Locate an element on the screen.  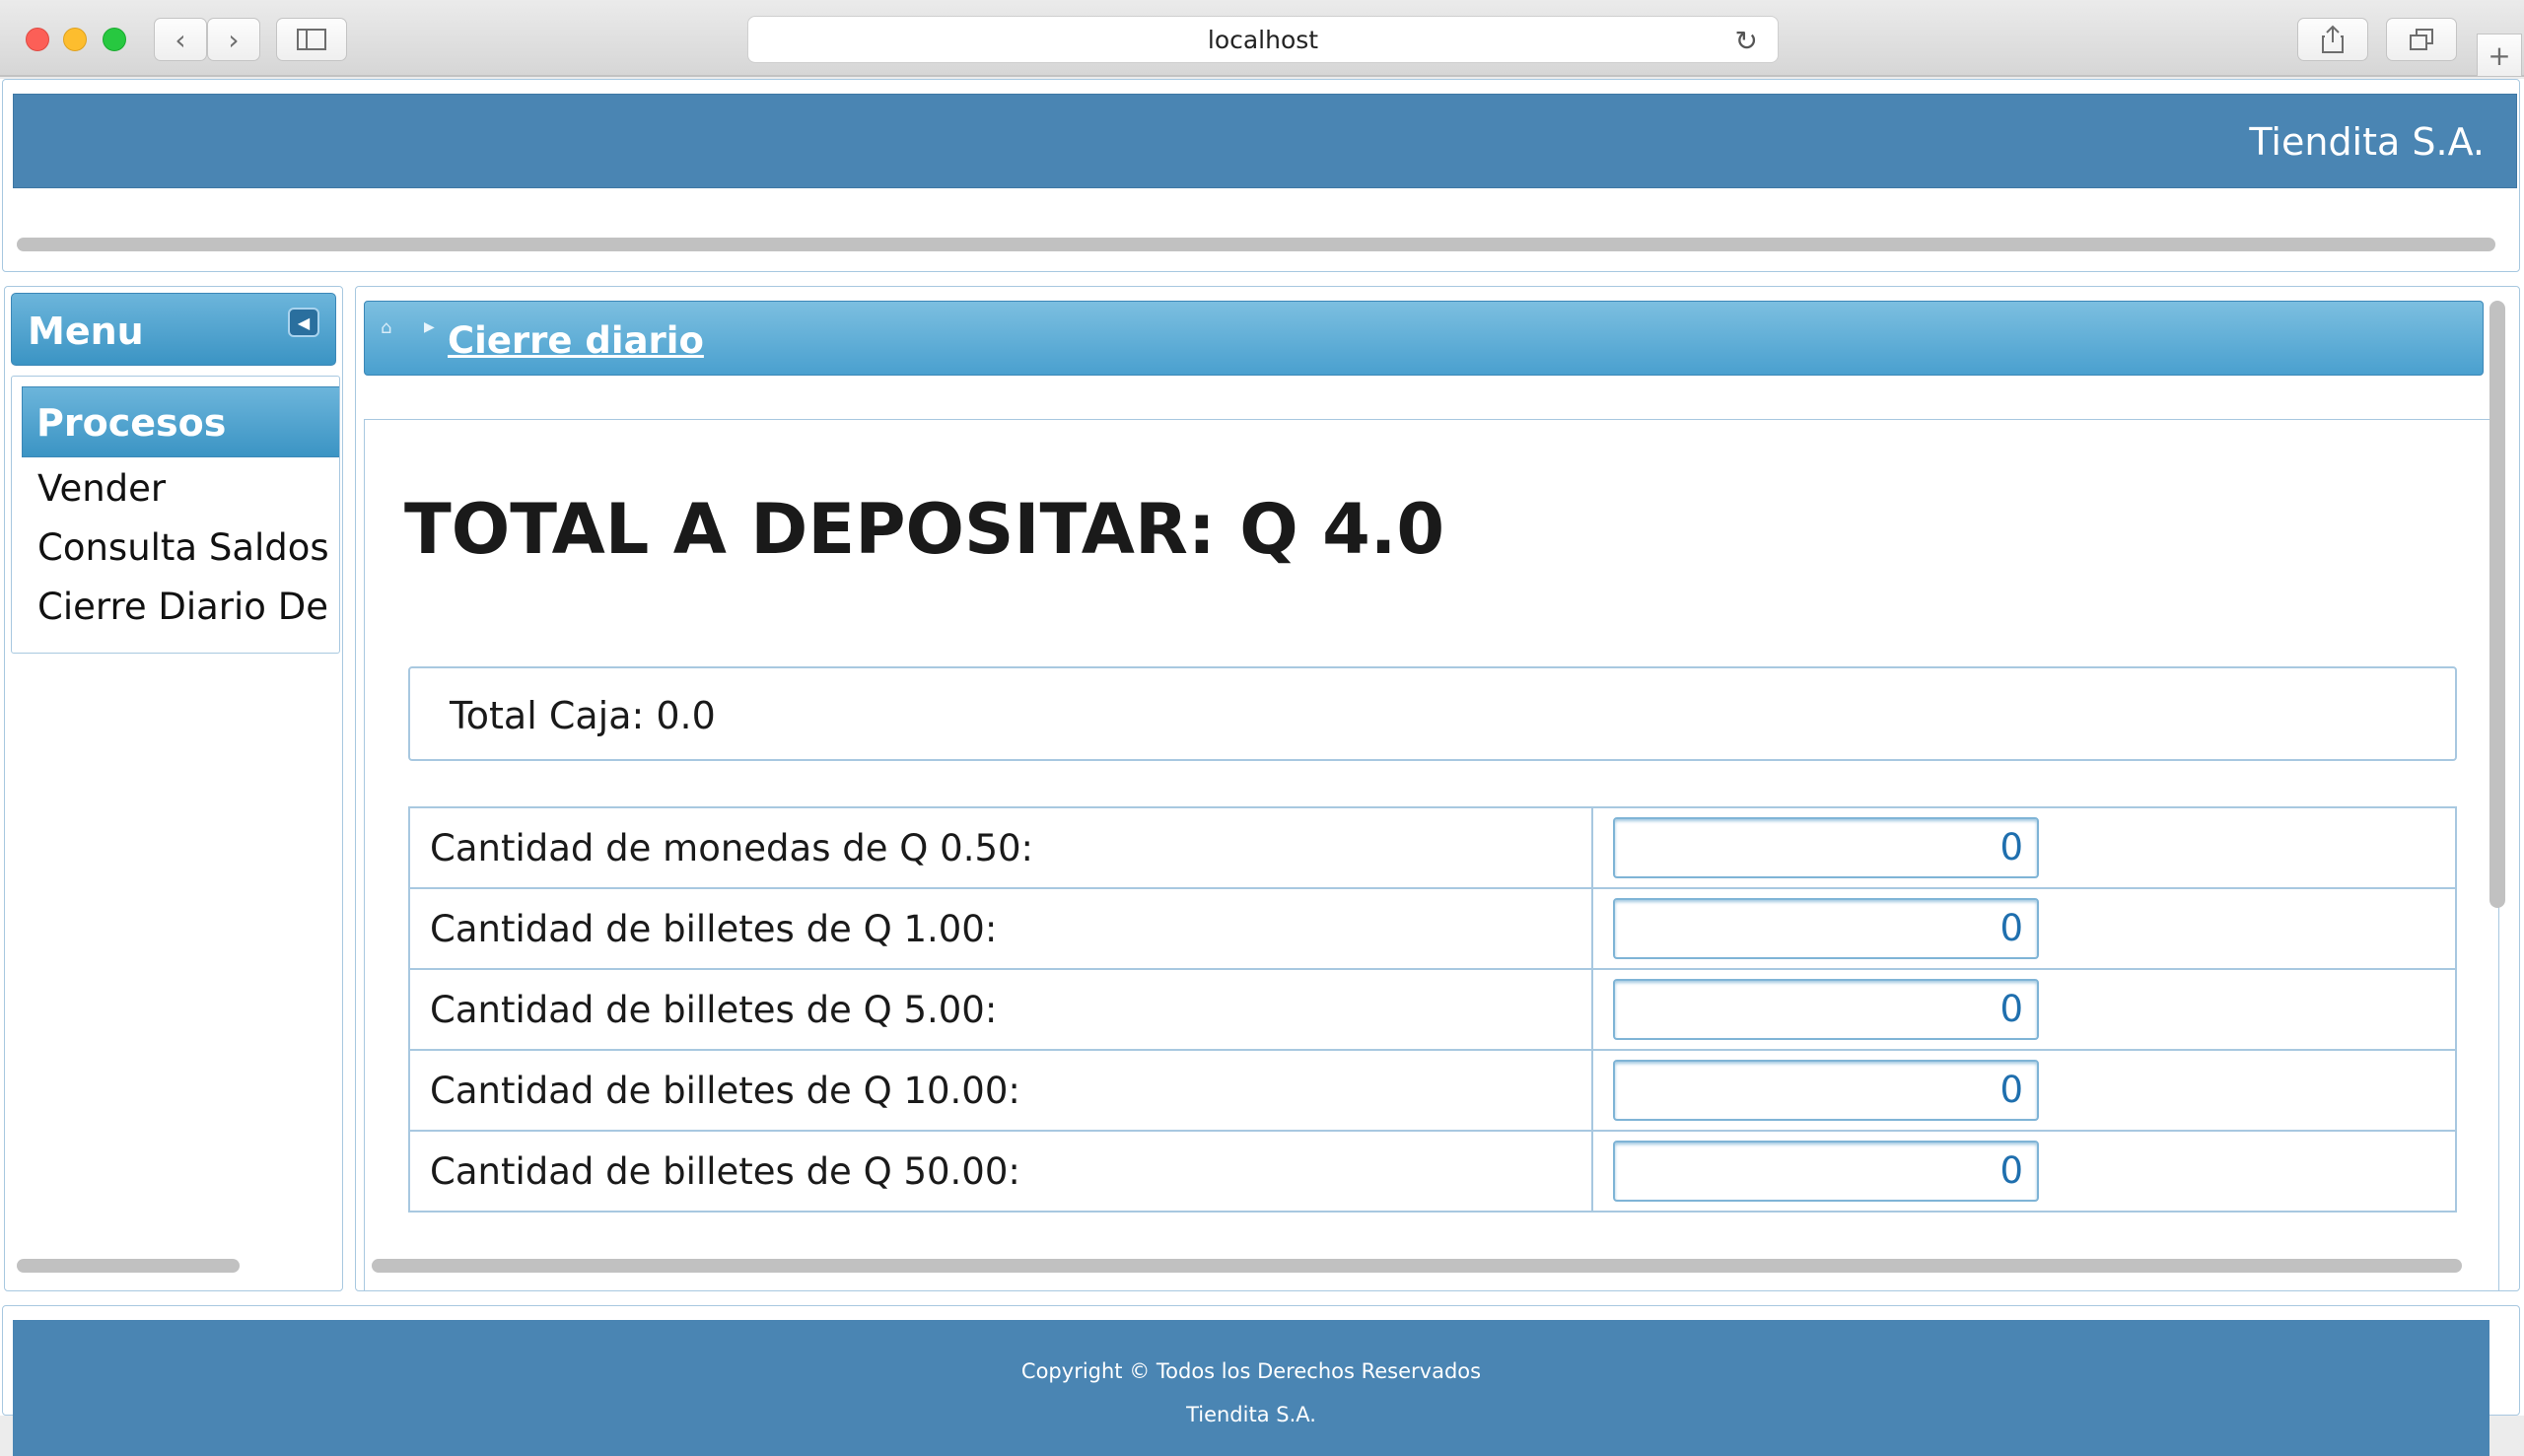
browser-toolbar: ‹ › localhost ↻ + is located at coordinates (1262, 38).